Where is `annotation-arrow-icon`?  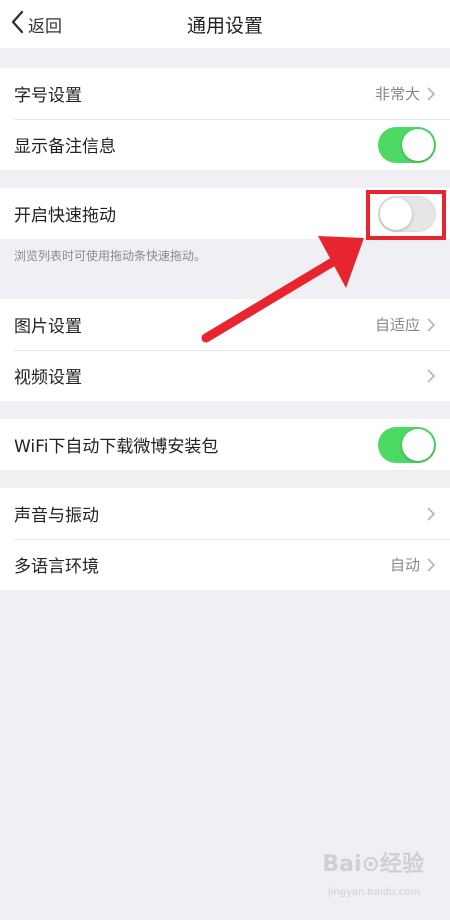
annotation-arrow-icon is located at coordinates (282, 289).